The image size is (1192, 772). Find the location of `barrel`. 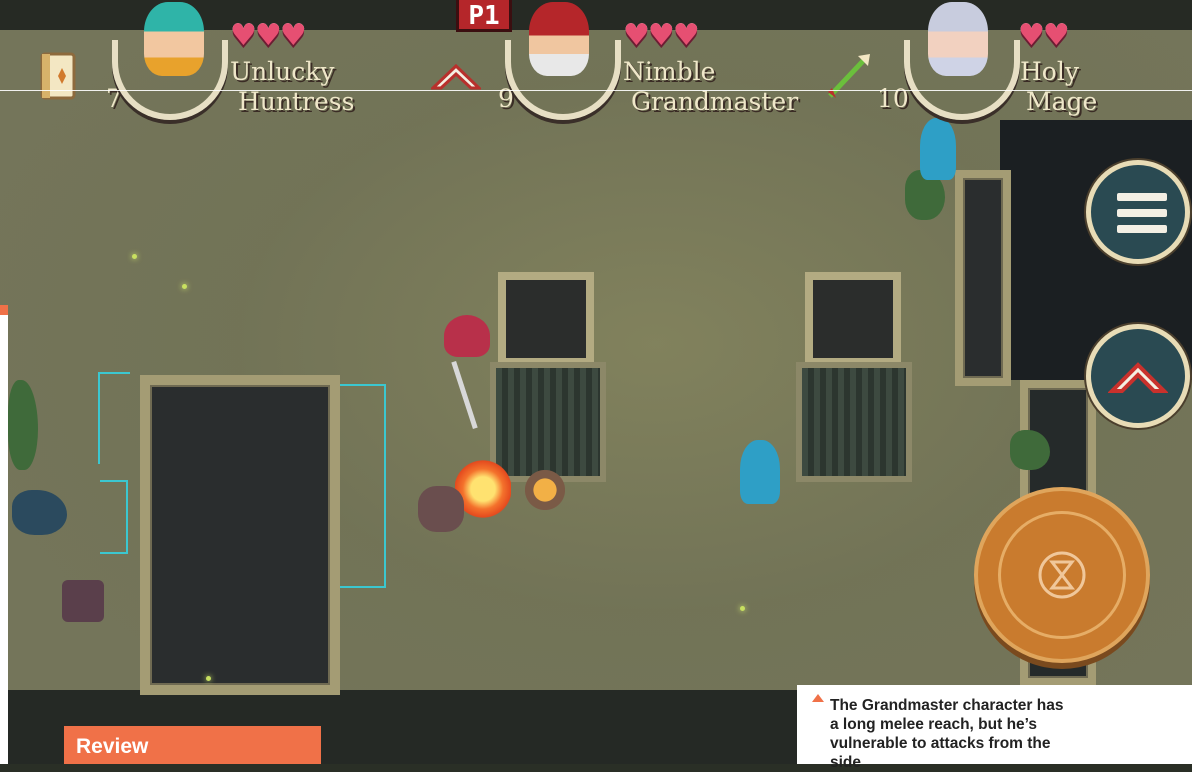

barrel is located at coordinates (83, 601).